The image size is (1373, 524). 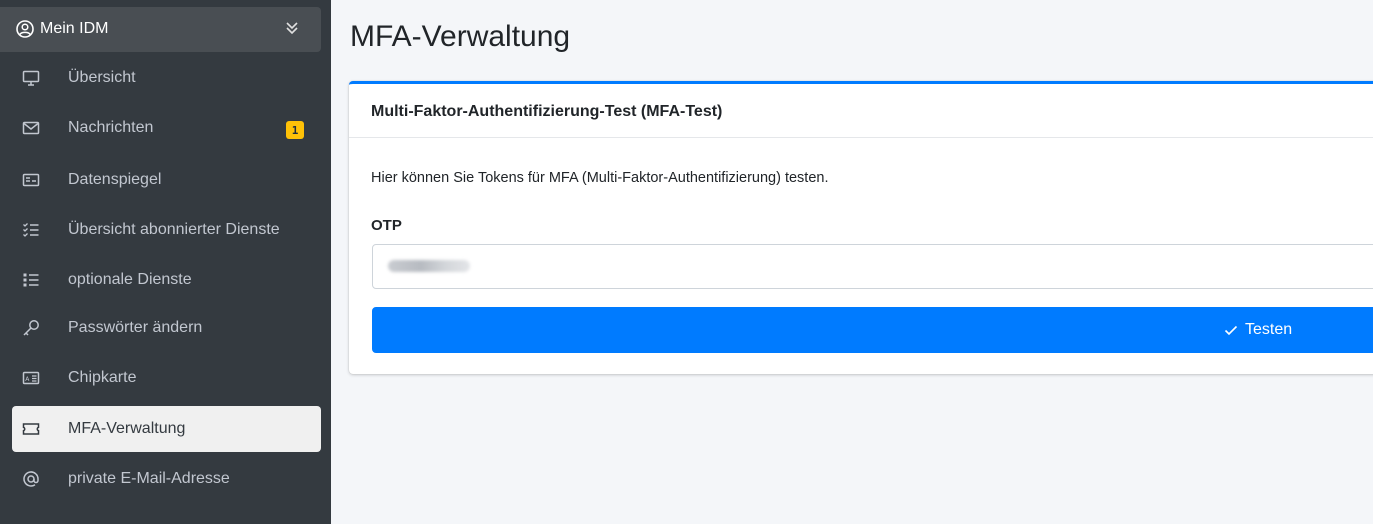 What do you see at coordinates (160, 29) in the screenshot?
I see `sidebar-header-mein-idm: Mein IDM` at bounding box center [160, 29].